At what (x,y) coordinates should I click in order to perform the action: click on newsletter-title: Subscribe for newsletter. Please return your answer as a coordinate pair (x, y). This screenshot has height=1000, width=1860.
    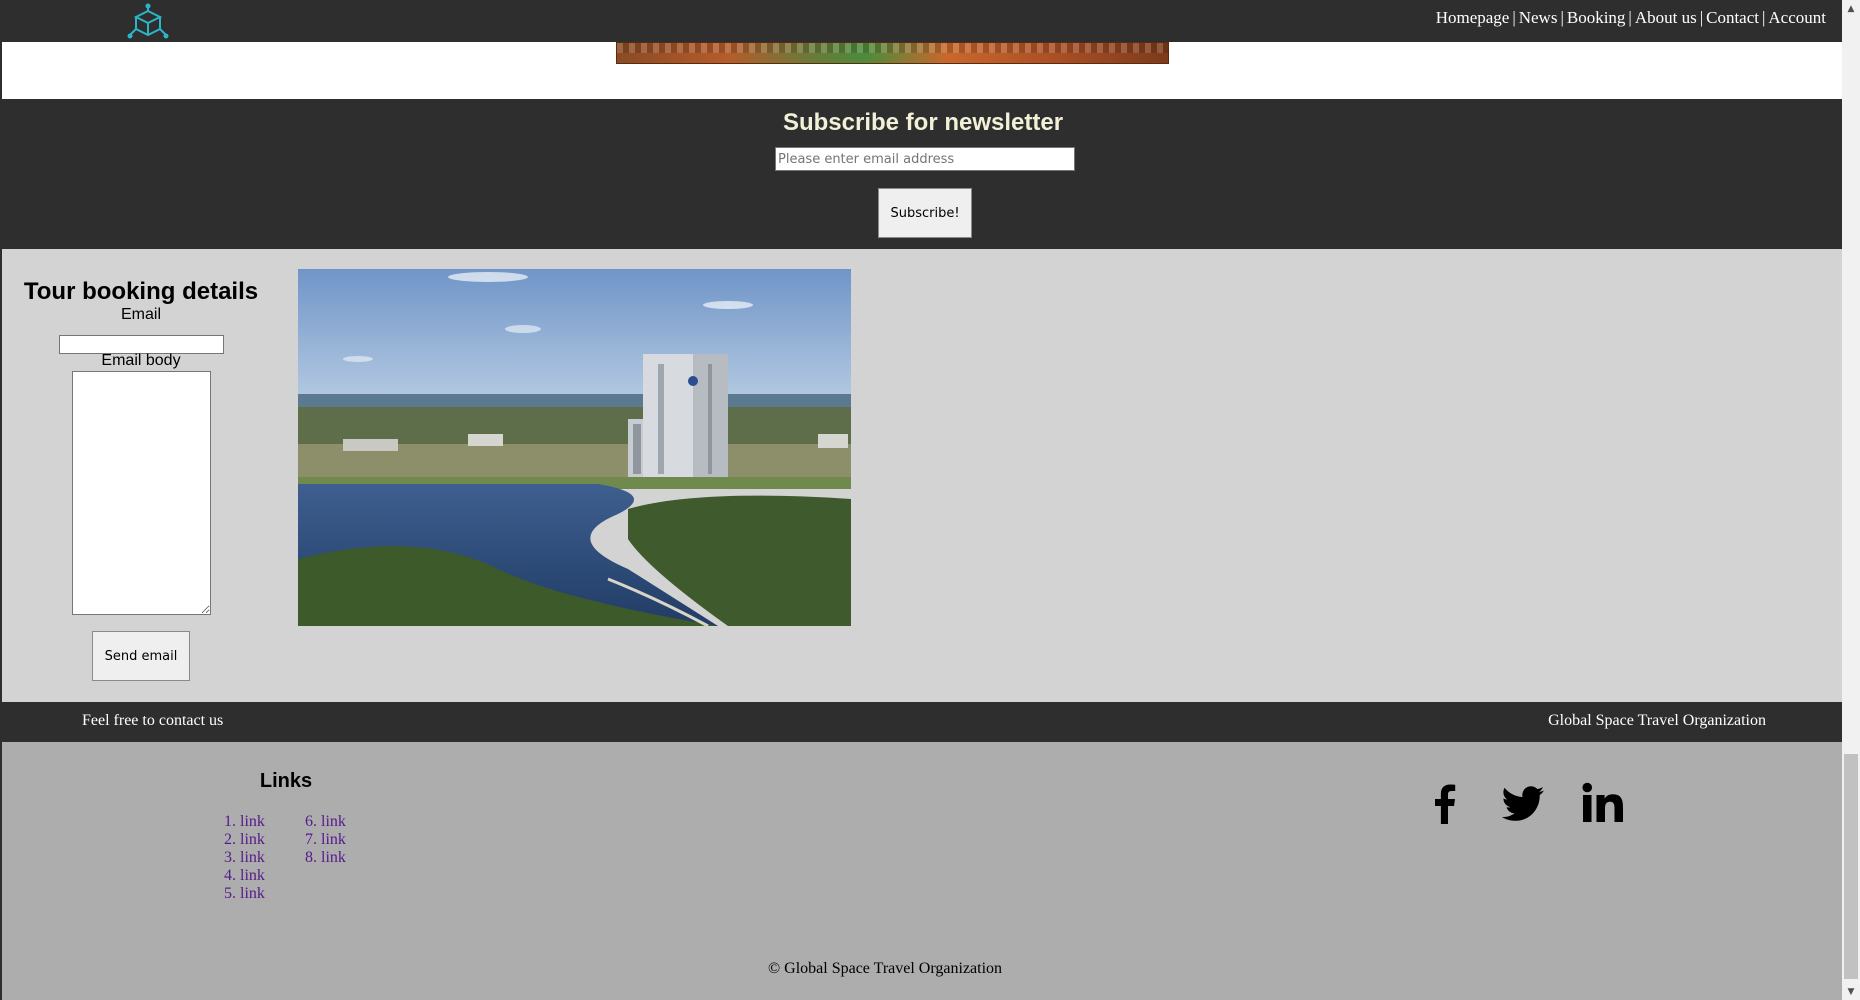
    Looking at the image, I should click on (923, 122).